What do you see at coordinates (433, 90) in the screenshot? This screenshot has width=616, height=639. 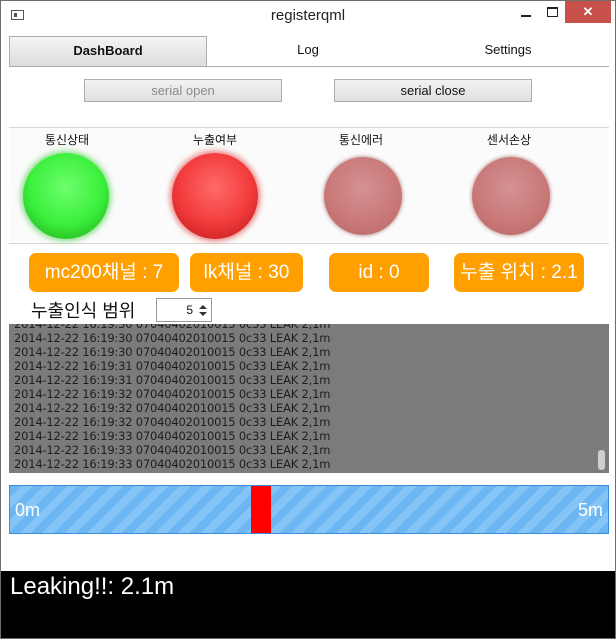 I see `serial-close-button: serial close` at bounding box center [433, 90].